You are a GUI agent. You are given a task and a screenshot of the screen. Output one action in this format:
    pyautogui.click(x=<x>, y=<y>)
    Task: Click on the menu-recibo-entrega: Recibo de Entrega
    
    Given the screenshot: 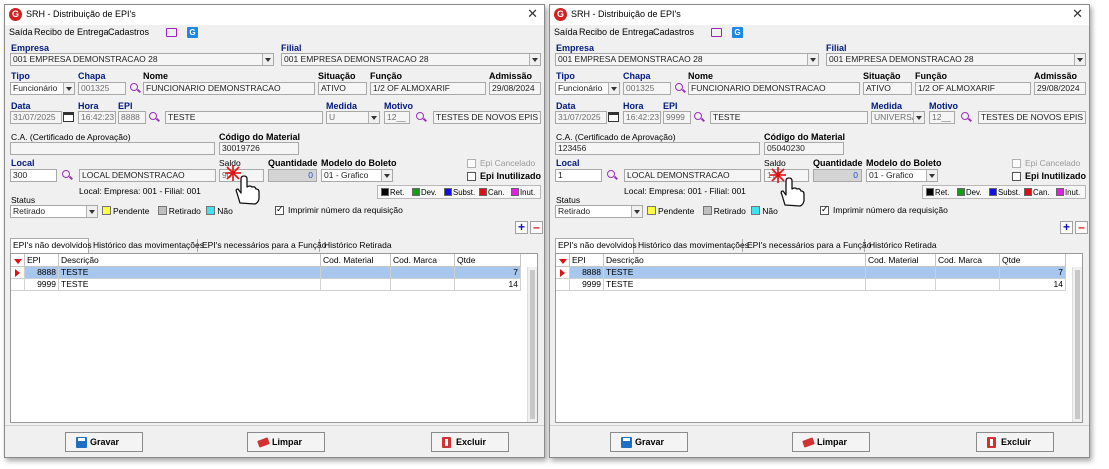 What is the action you would take?
    pyautogui.click(x=71, y=32)
    